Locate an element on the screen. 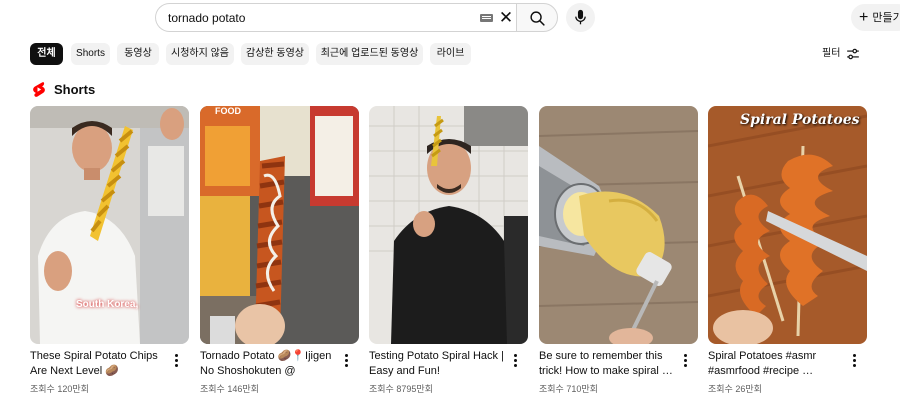  short-thumbnail: Spiral Potatoes is located at coordinates (787, 225).